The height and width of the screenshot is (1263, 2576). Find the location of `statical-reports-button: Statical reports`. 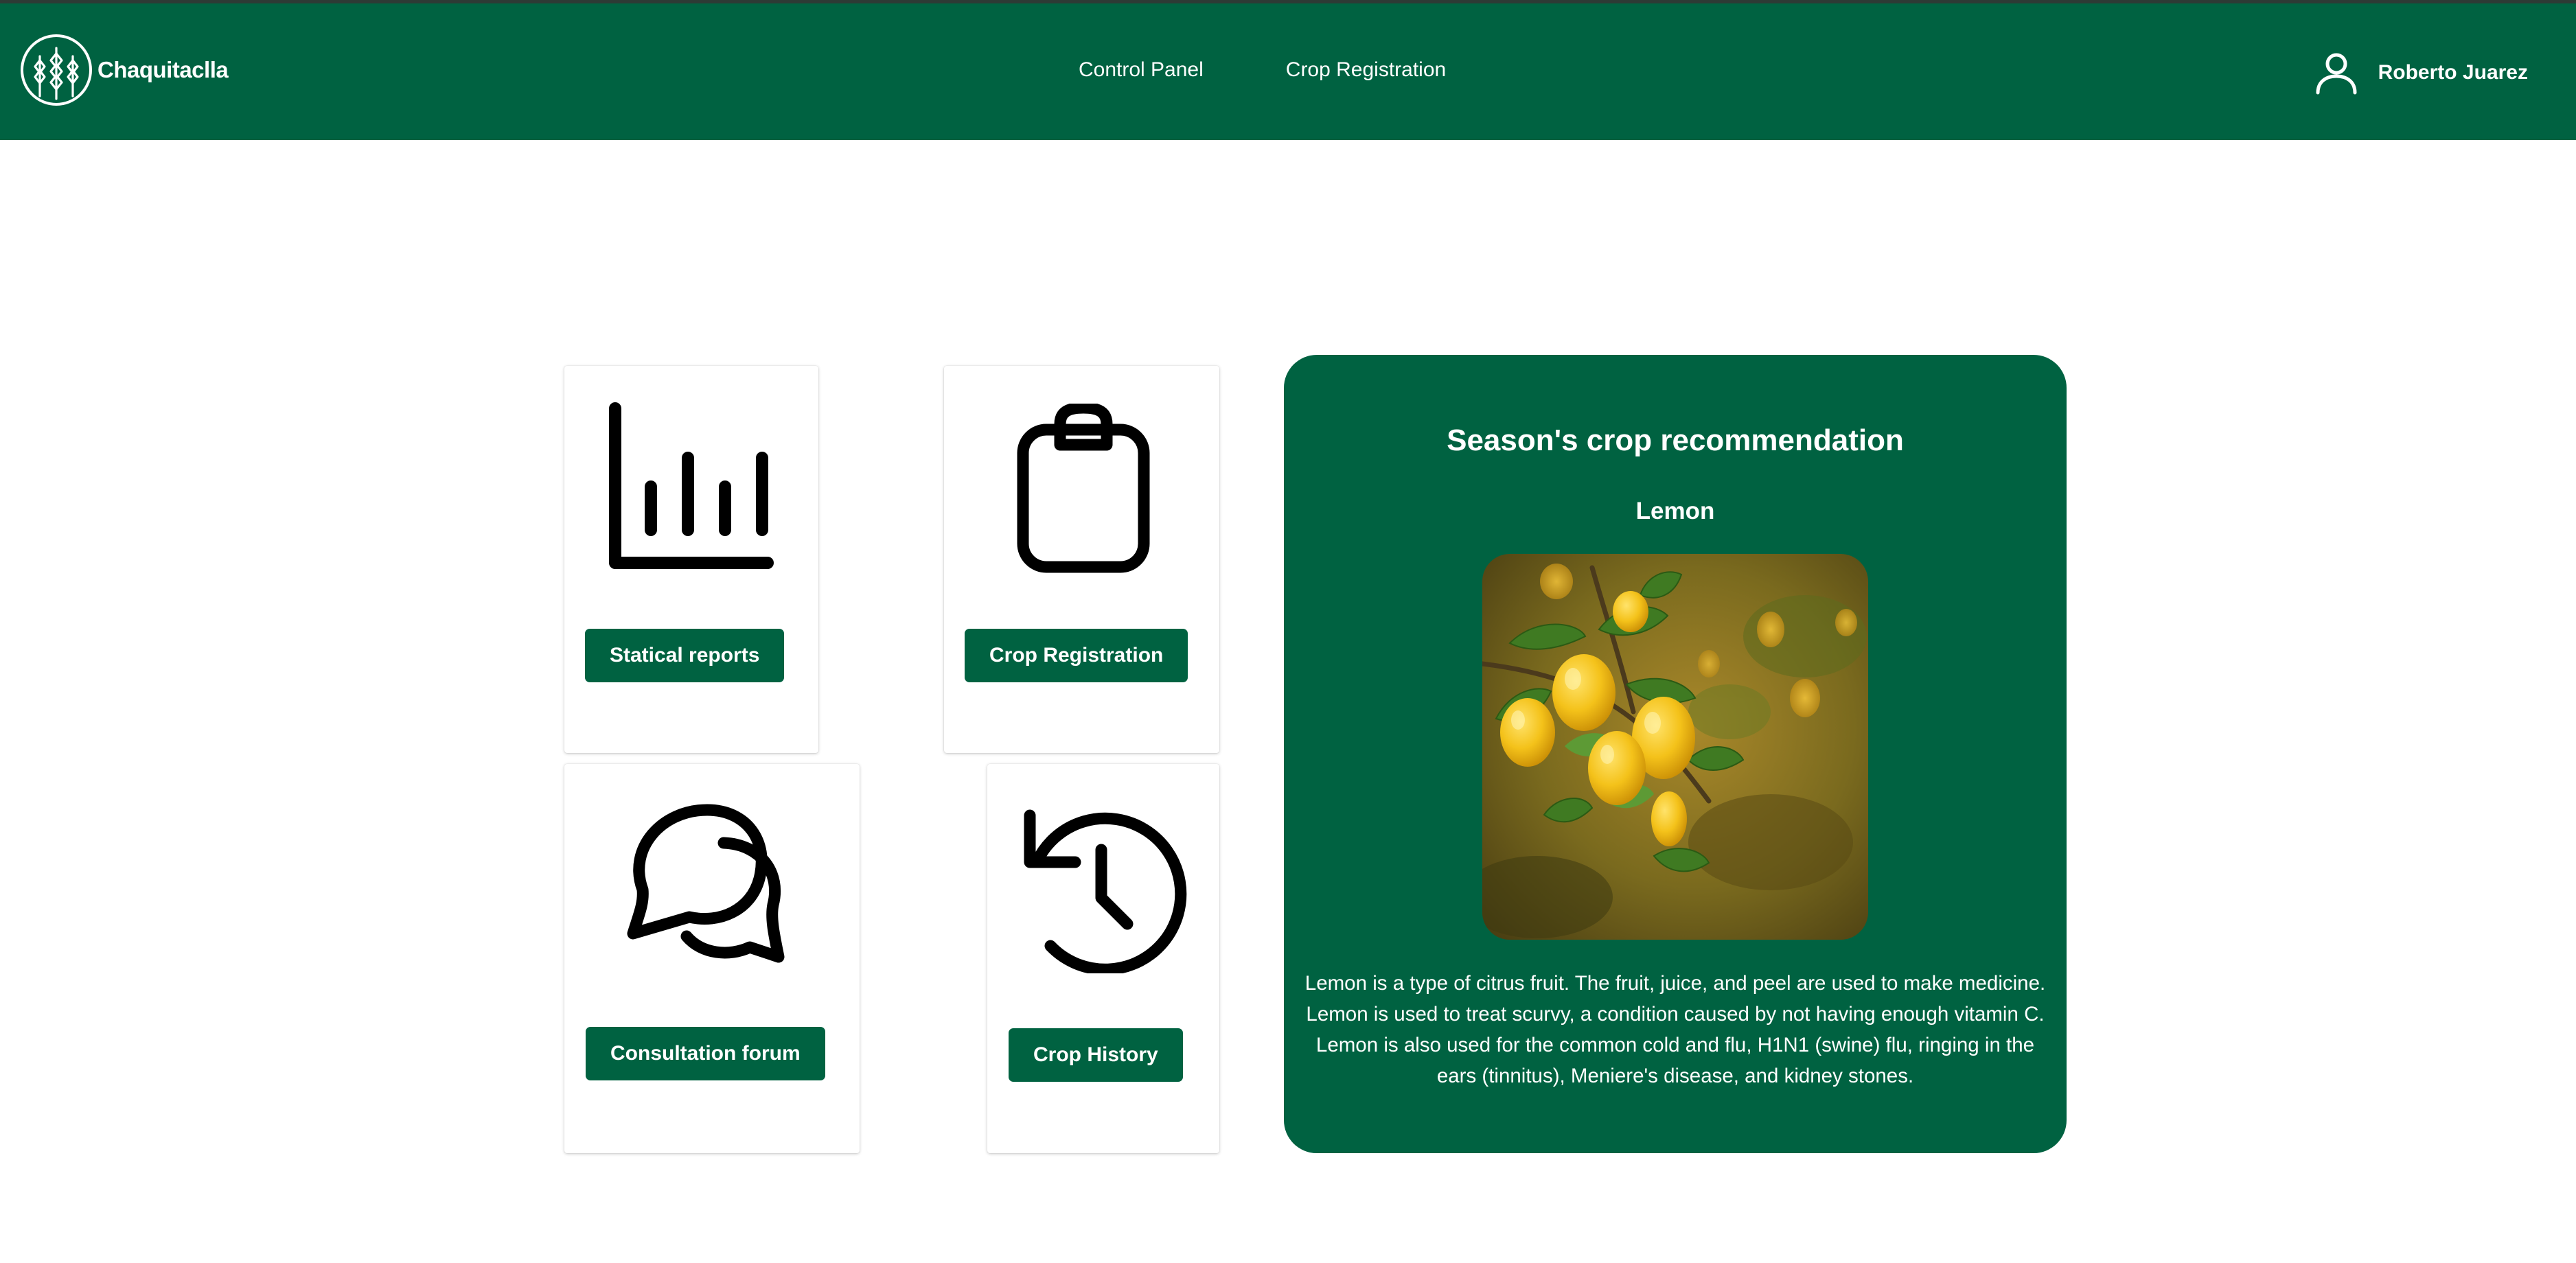

statical-reports-button: Statical reports is located at coordinates (685, 655).